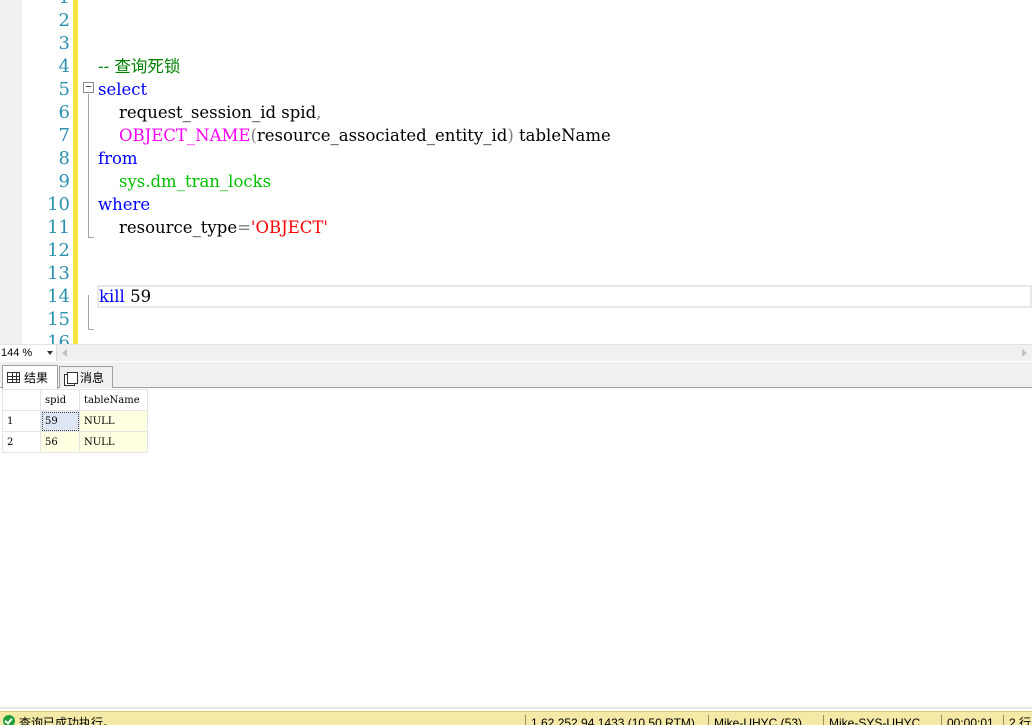  What do you see at coordinates (118, 158) in the screenshot?
I see `code-token: from` at bounding box center [118, 158].